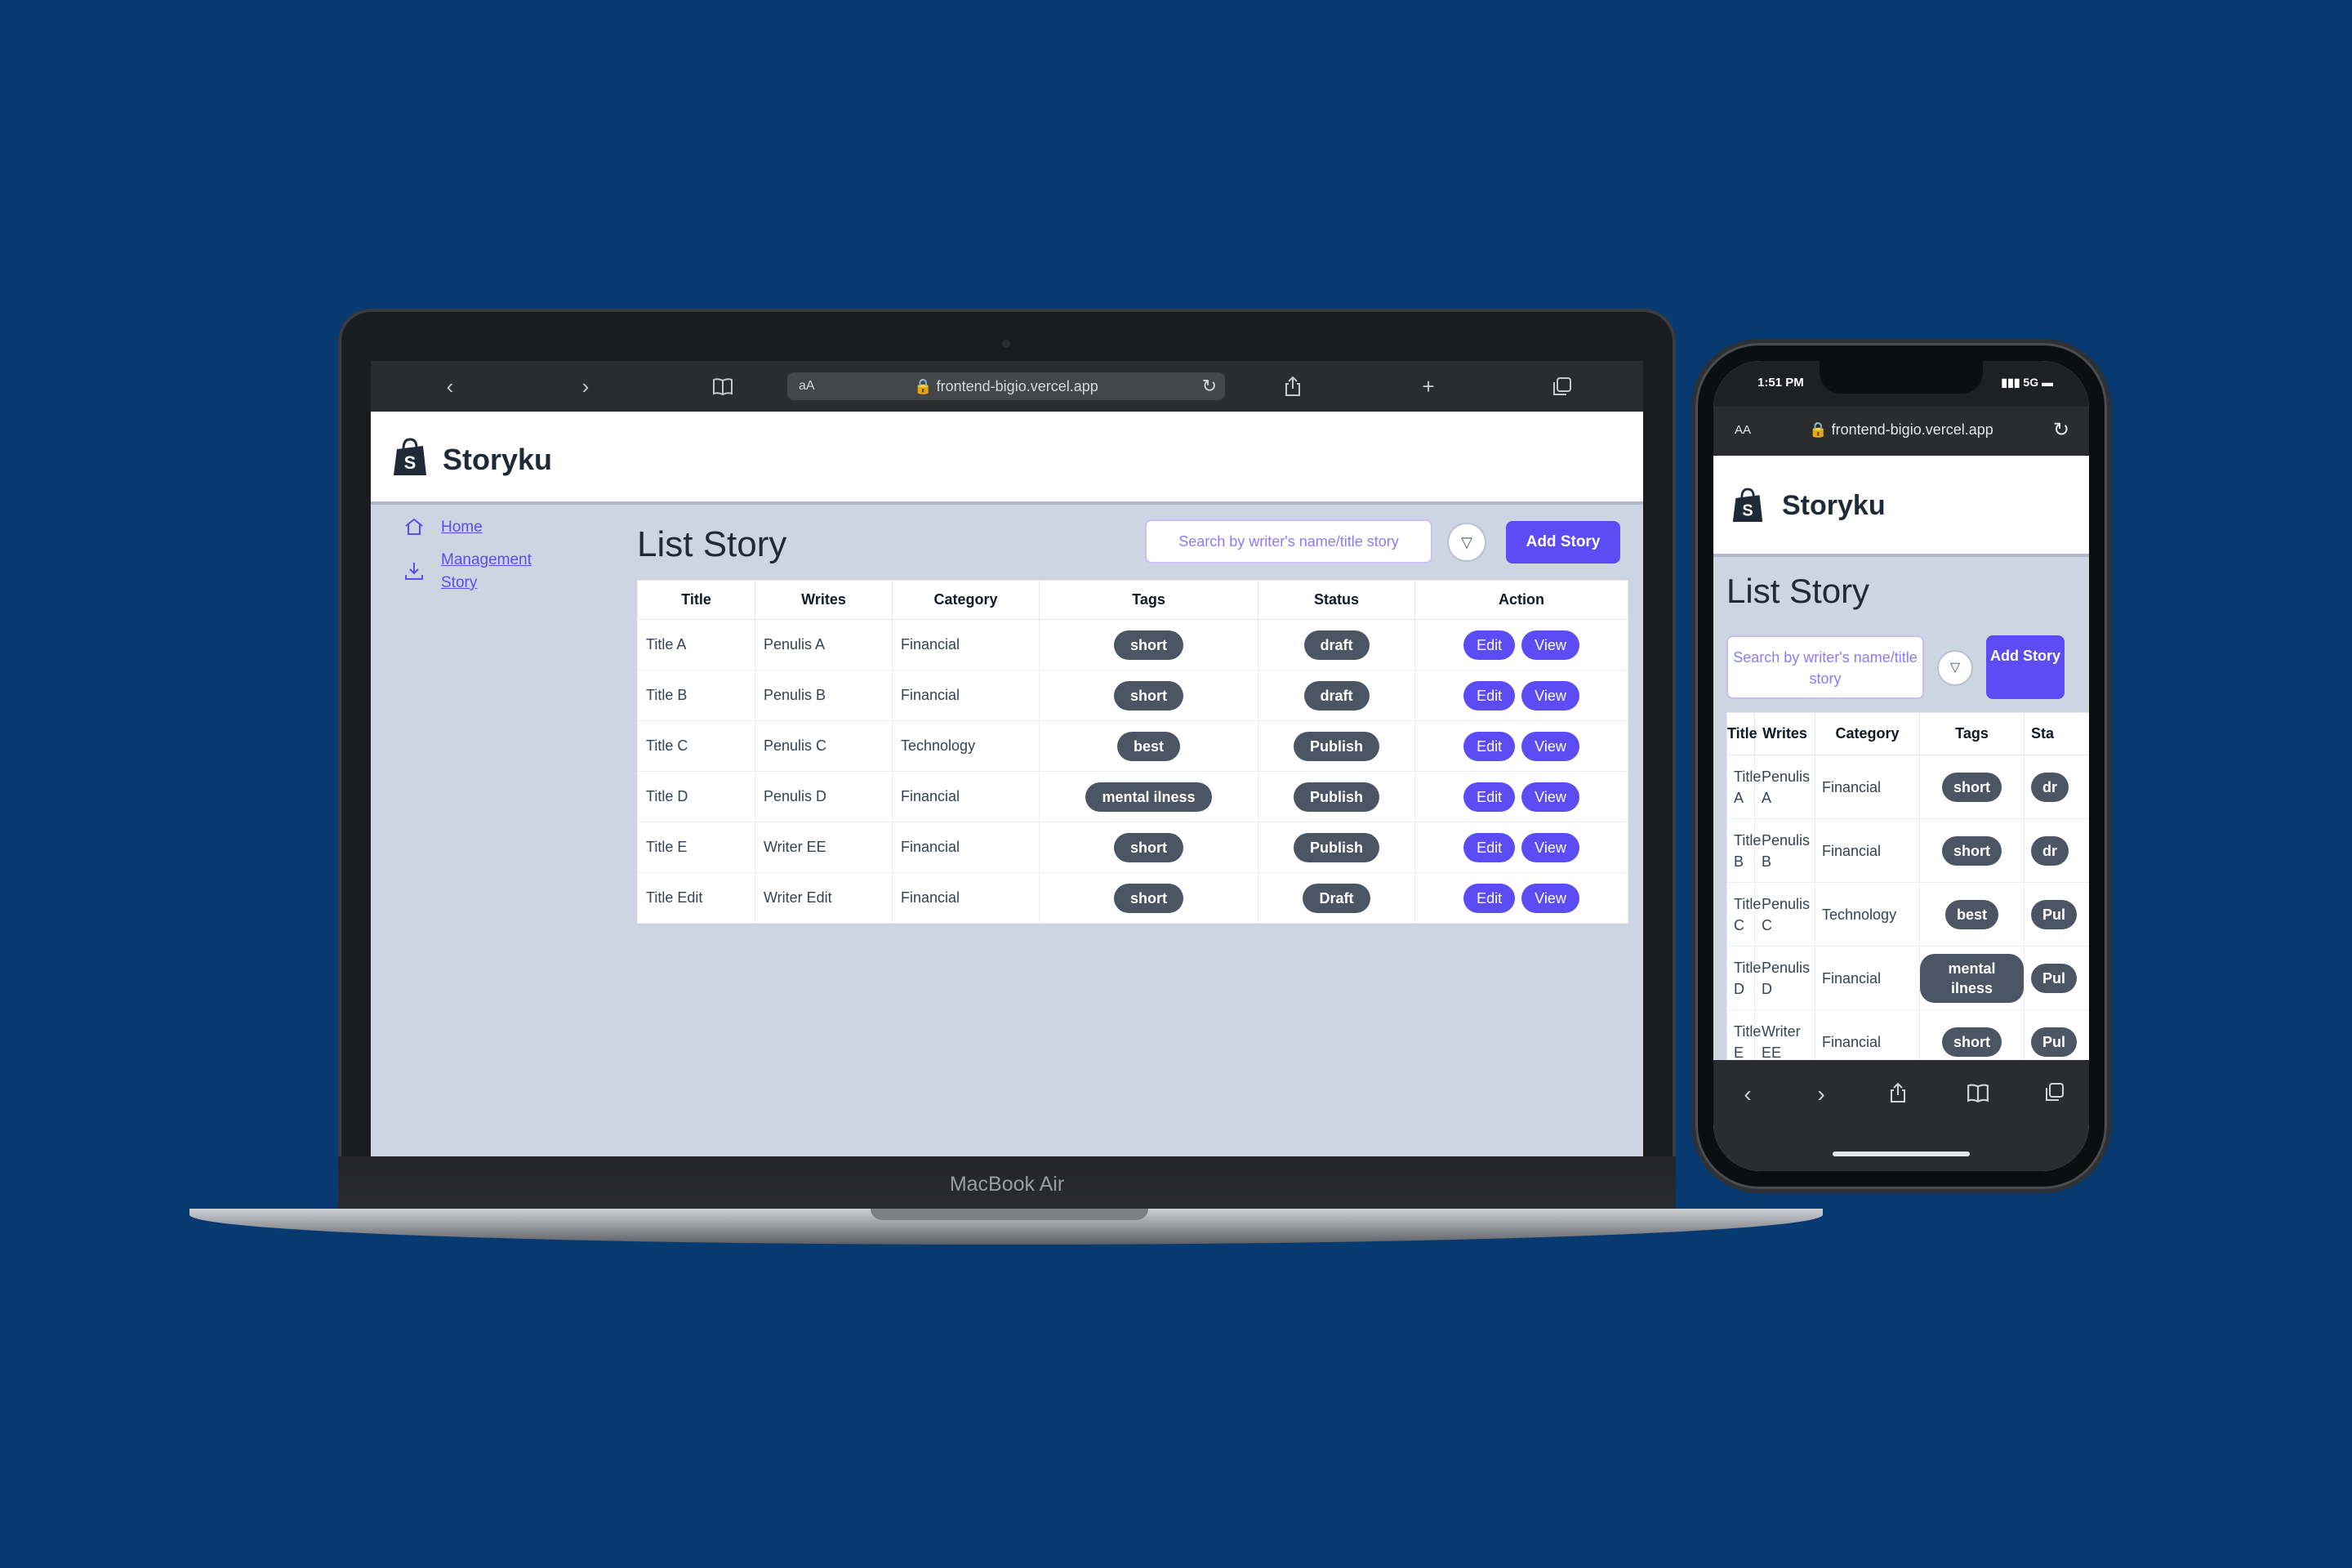 The image size is (2352, 1568). What do you see at coordinates (414, 571) in the screenshot?
I see `download-icon` at bounding box center [414, 571].